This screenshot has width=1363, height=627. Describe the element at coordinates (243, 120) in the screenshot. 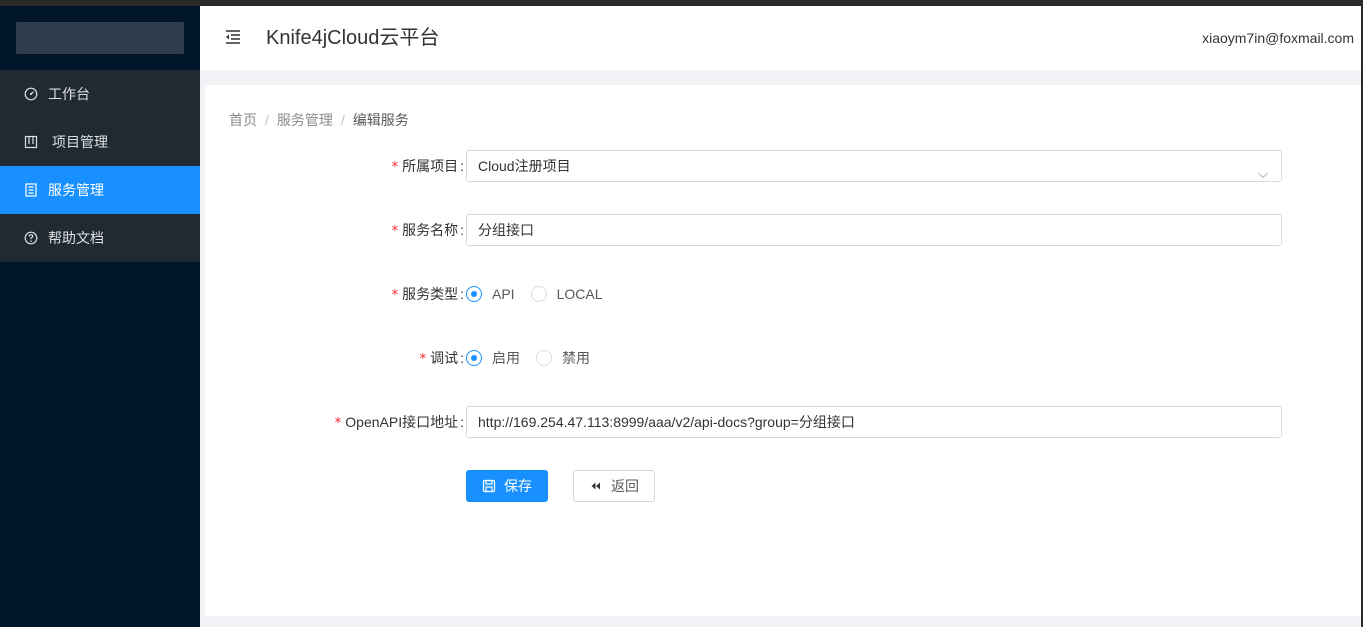

I see `breadcrumb-home: 首页` at that location.